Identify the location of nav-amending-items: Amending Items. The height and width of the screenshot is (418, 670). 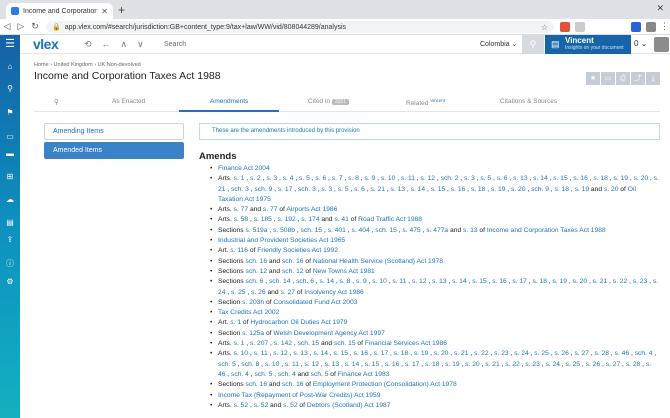
(114, 131).